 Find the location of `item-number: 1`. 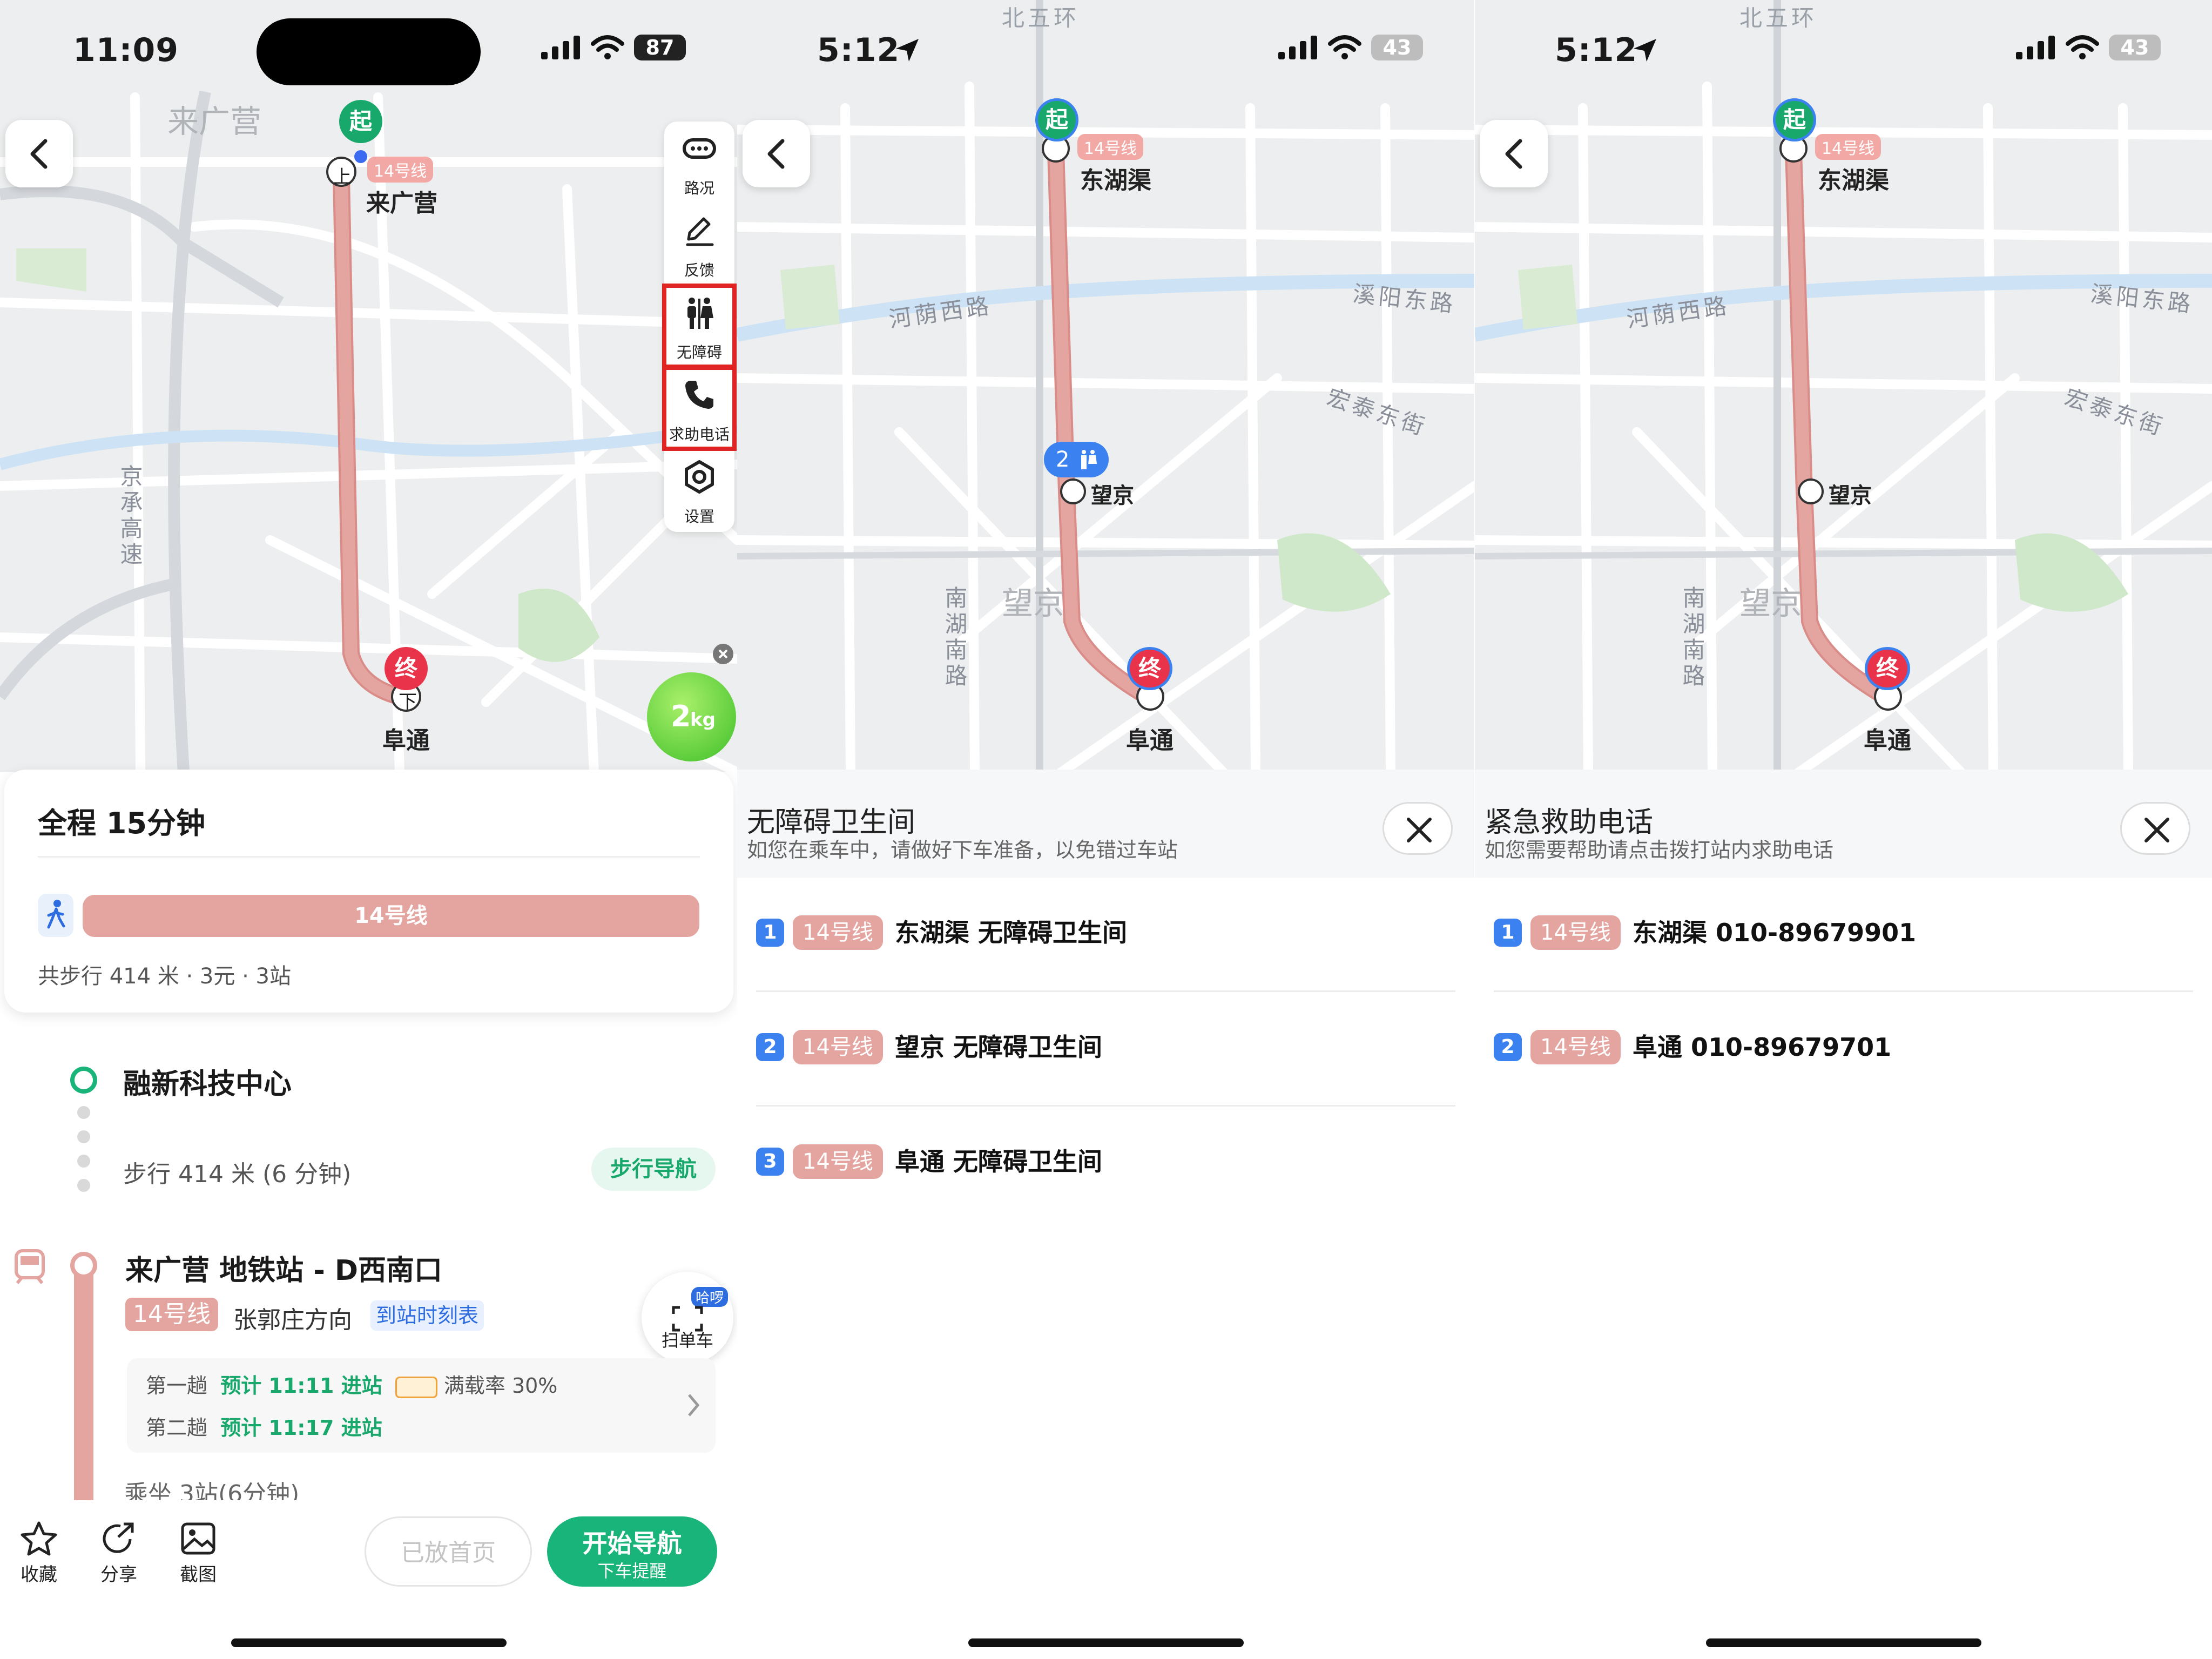

item-number: 1 is located at coordinates (770, 933).